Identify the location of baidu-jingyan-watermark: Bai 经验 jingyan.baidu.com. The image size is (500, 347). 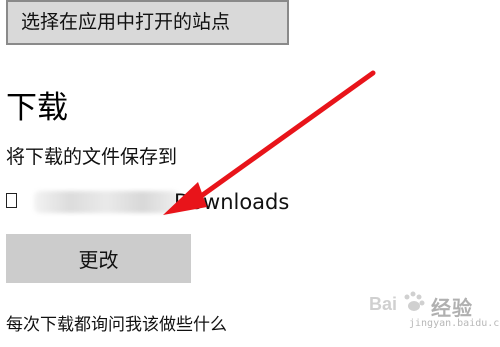
(434, 315).